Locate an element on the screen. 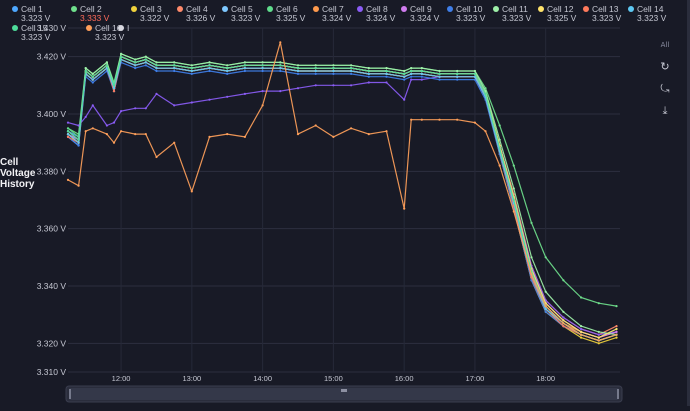 This screenshot has height=411, width=690. legend-item: Cell 1 3.323 V is located at coordinates (31, 14).